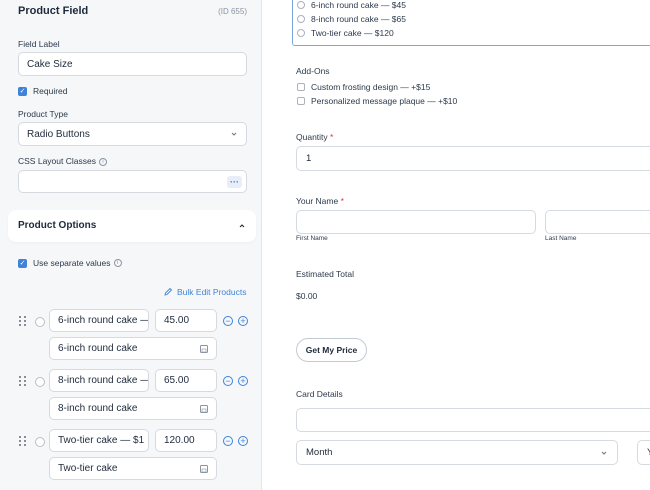 The width and height of the screenshot is (650, 490). Describe the element at coordinates (561, 238) in the screenshot. I see `last-name-label: Last Name` at that location.